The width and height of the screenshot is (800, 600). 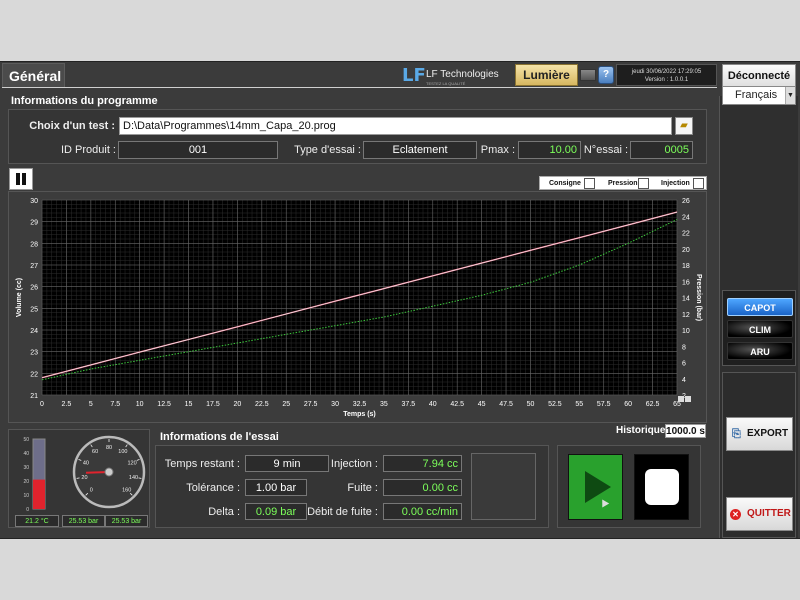 I want to click on nessai-field: 0005, so click(x=661, y=150).